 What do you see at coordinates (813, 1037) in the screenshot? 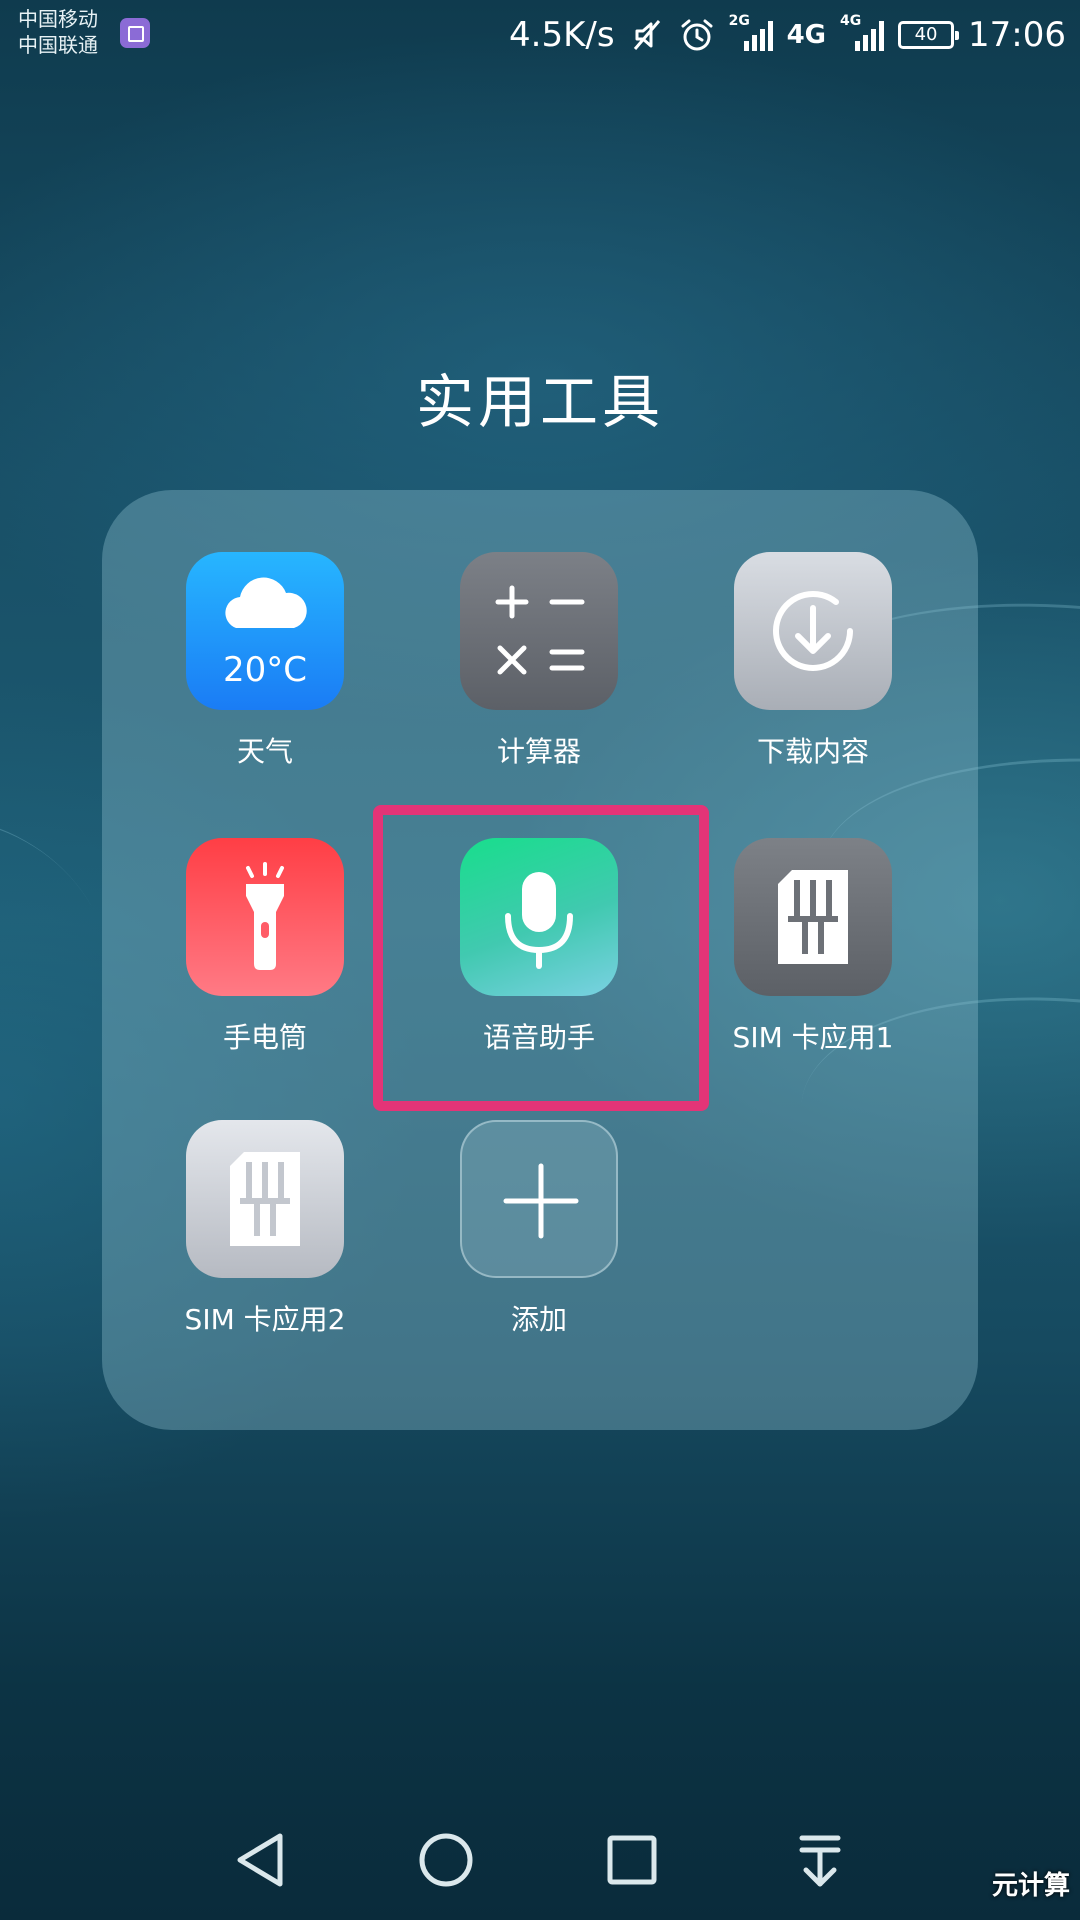
I see `app-label: SIM 卡应用1` at bounding box center [813, 1037].